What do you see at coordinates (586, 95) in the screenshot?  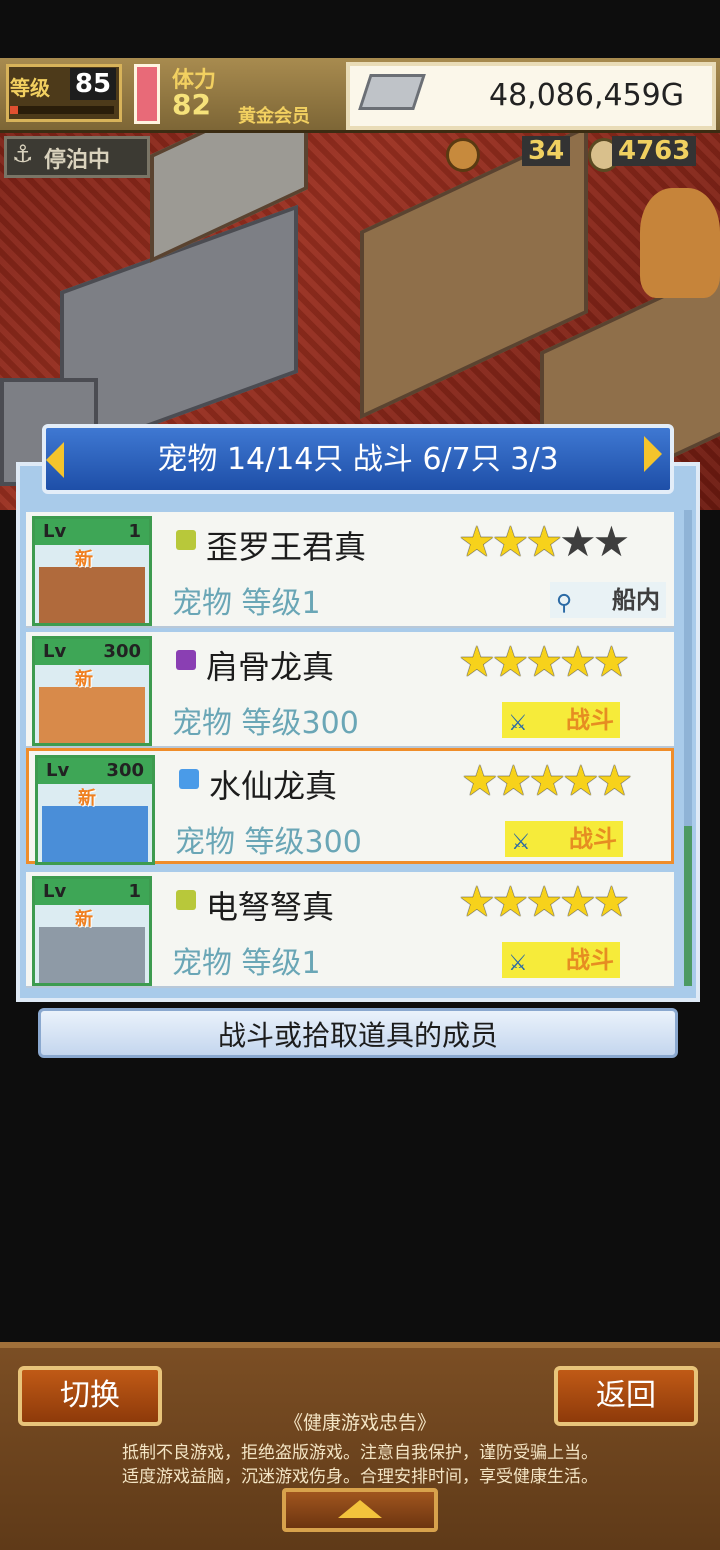 I see `gold-amount: 48,086,459G` at bounding box center [586, 95].